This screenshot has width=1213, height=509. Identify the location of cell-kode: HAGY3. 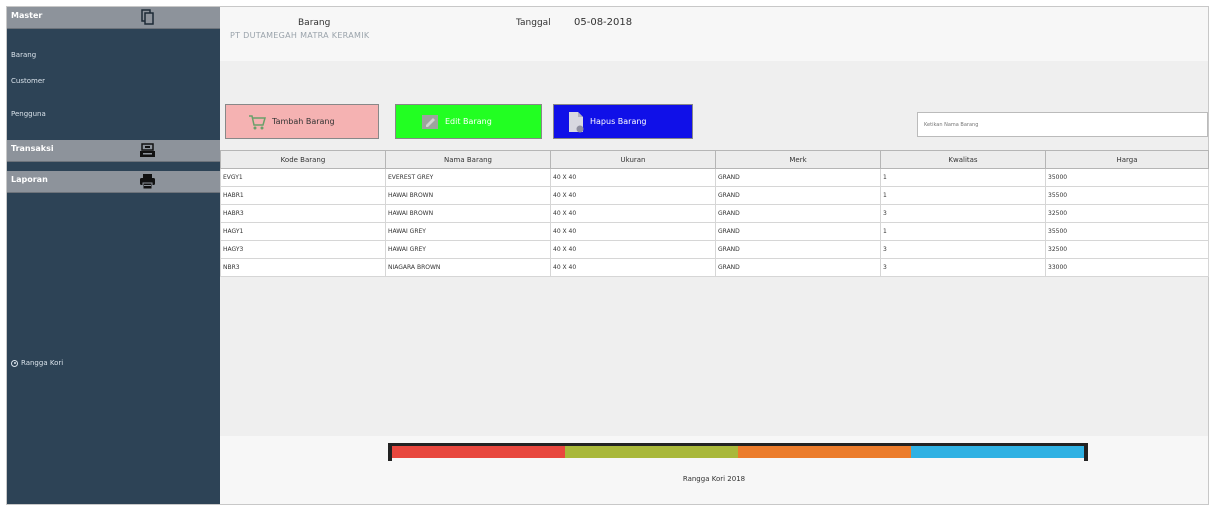
(303, 249).